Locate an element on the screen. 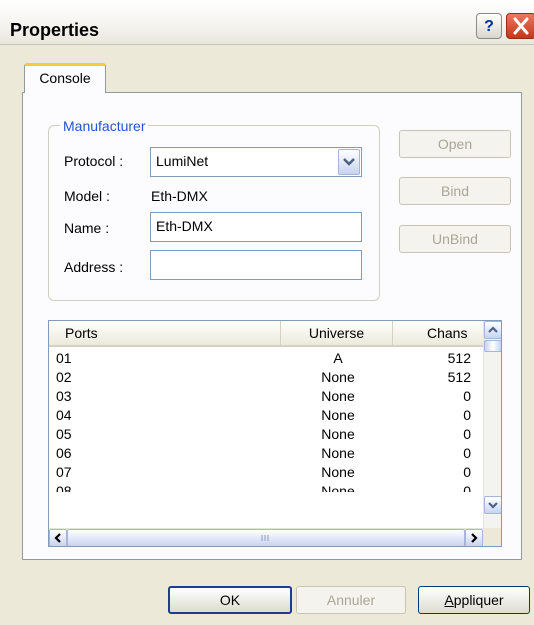  chevron-up-icon is located at coordinates (493, 330).